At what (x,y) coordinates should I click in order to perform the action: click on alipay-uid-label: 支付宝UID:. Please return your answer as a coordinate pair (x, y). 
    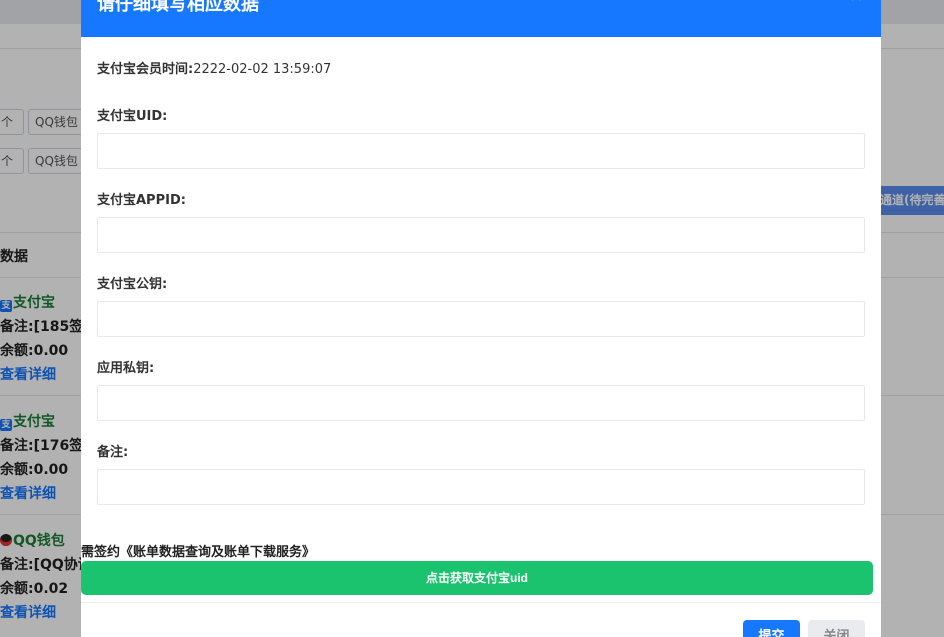
    Looking at the image, I should click on (132, 116).